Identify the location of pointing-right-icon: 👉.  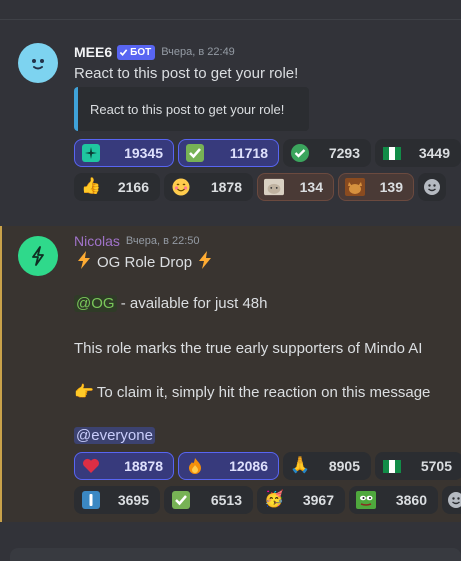
(84, 392).